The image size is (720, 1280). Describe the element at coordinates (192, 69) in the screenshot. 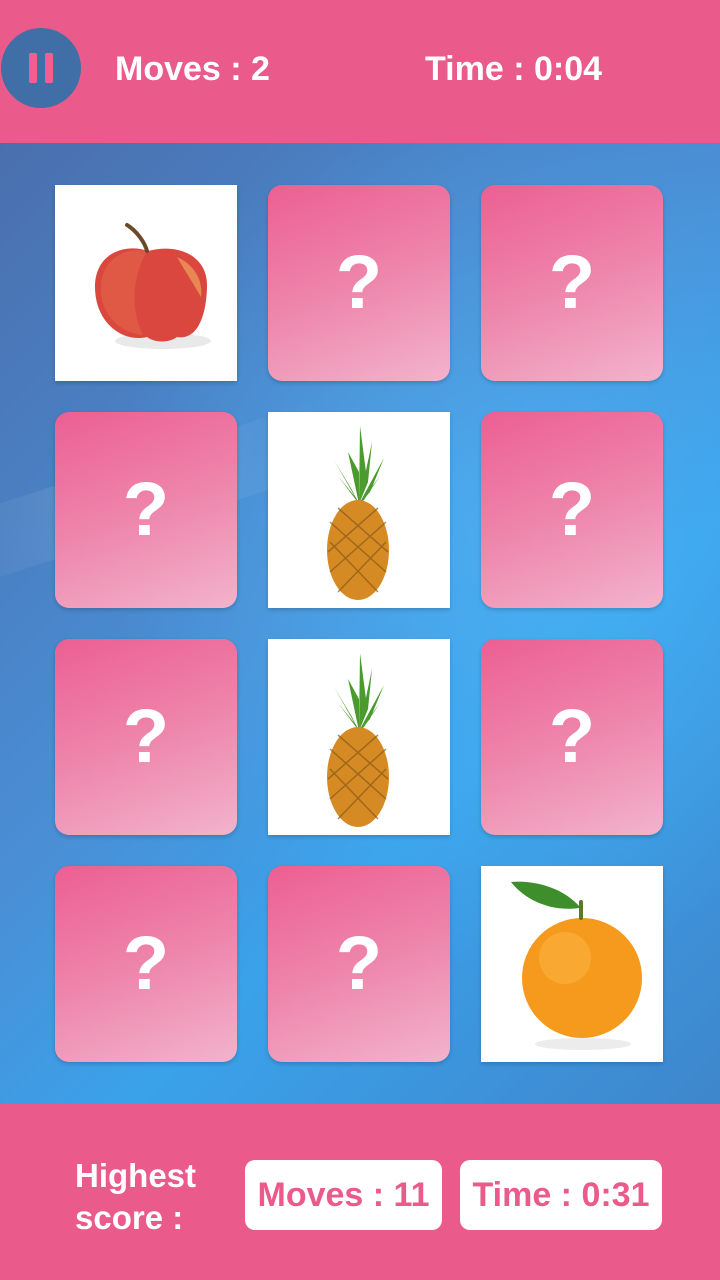

I see `moves-counter: Moves : 2` at that location.